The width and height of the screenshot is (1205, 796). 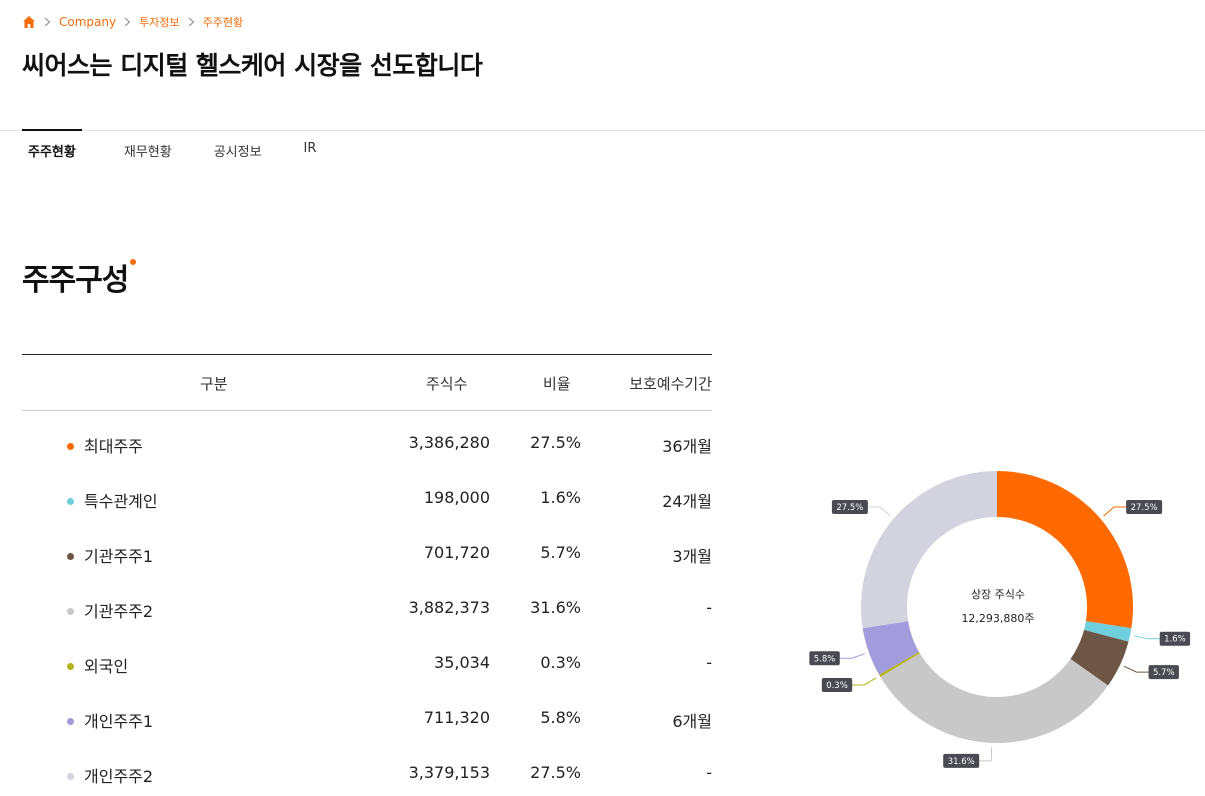 I want to click on row-category: 기관주주1, so click(x=119, y=556).